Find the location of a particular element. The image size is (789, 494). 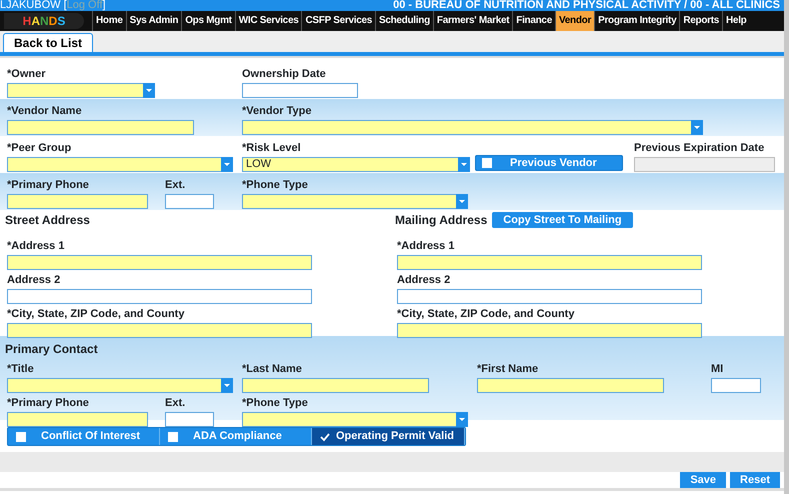

nav-tab: WIC Services is located at coordinates (268, 21).